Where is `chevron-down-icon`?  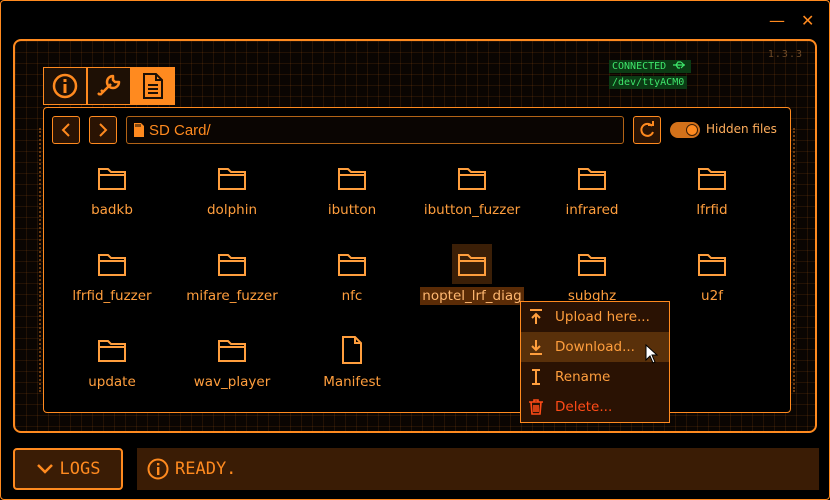
chevron-down-icon is located at coordinates (44, 469).